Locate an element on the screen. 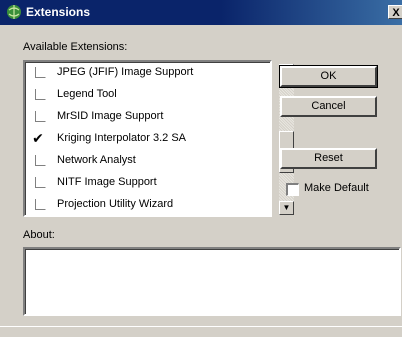 The image size is (402, 337). cancel-button-label: Cancel is located at coordinates (328, 106).